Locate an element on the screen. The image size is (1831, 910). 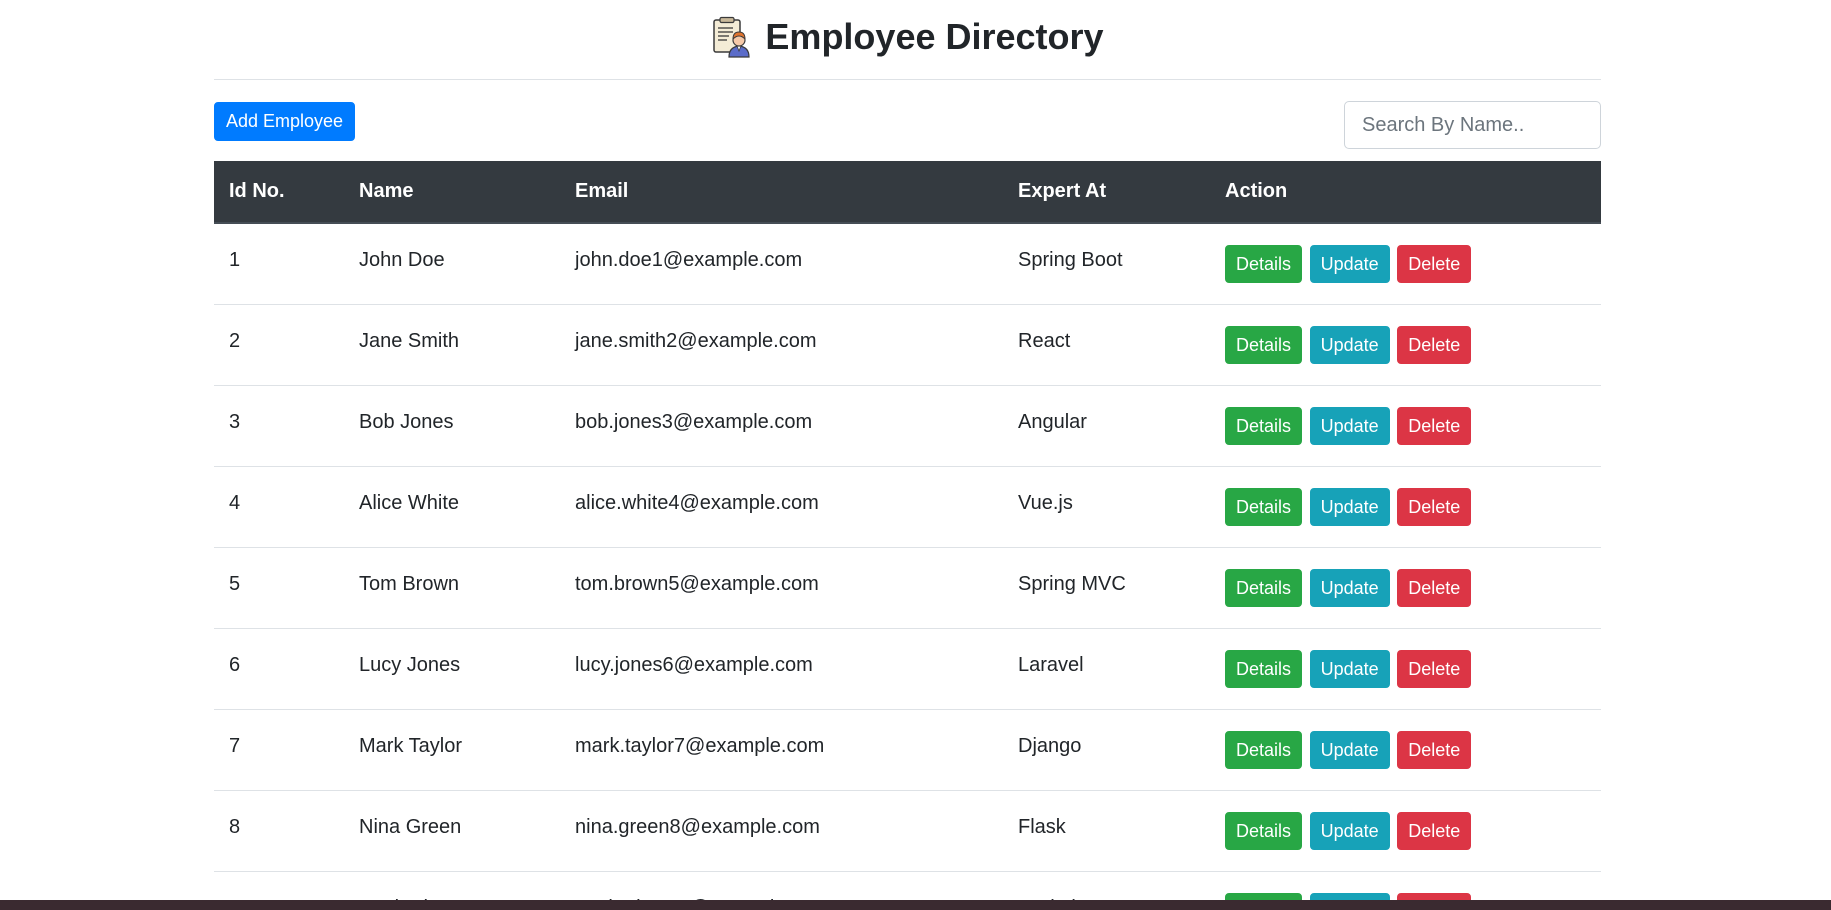
page-header: Employee Directory is located at coordinates (907, 40).